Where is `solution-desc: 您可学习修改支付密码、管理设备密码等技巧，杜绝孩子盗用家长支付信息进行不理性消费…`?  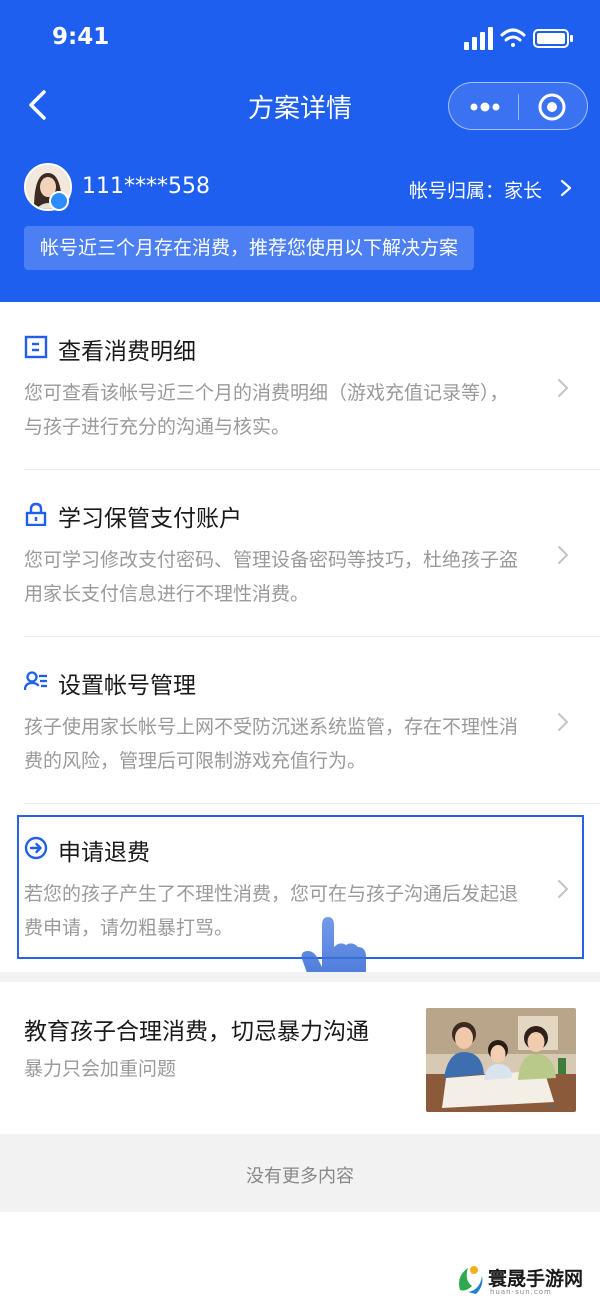 solution-desc: 您可学习修改支付密码、管理设备密码等技巧，杜绝孩子盗用家长支付信息进行不理性消费… is located at coordinates (271, 577).